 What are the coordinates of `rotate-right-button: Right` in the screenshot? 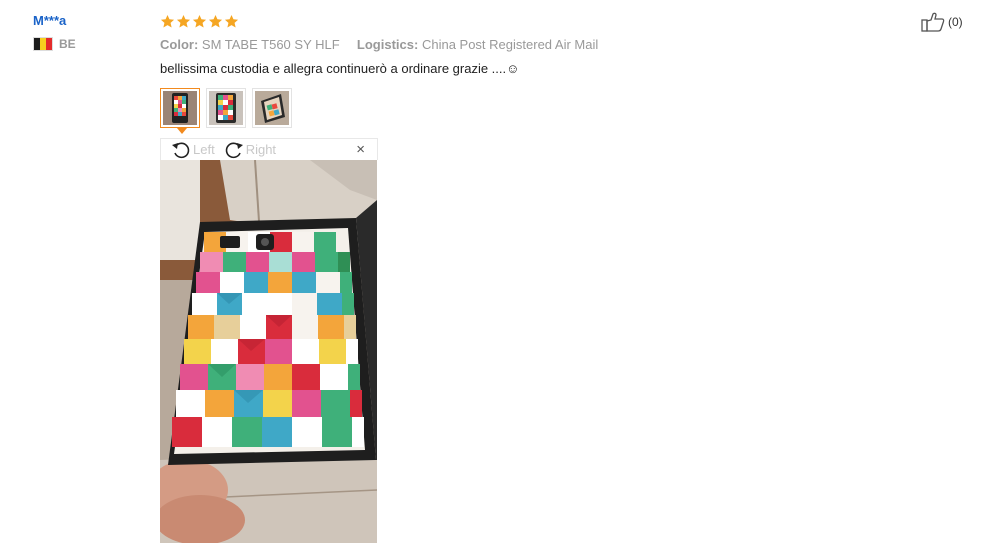 It's located at (250, 150).